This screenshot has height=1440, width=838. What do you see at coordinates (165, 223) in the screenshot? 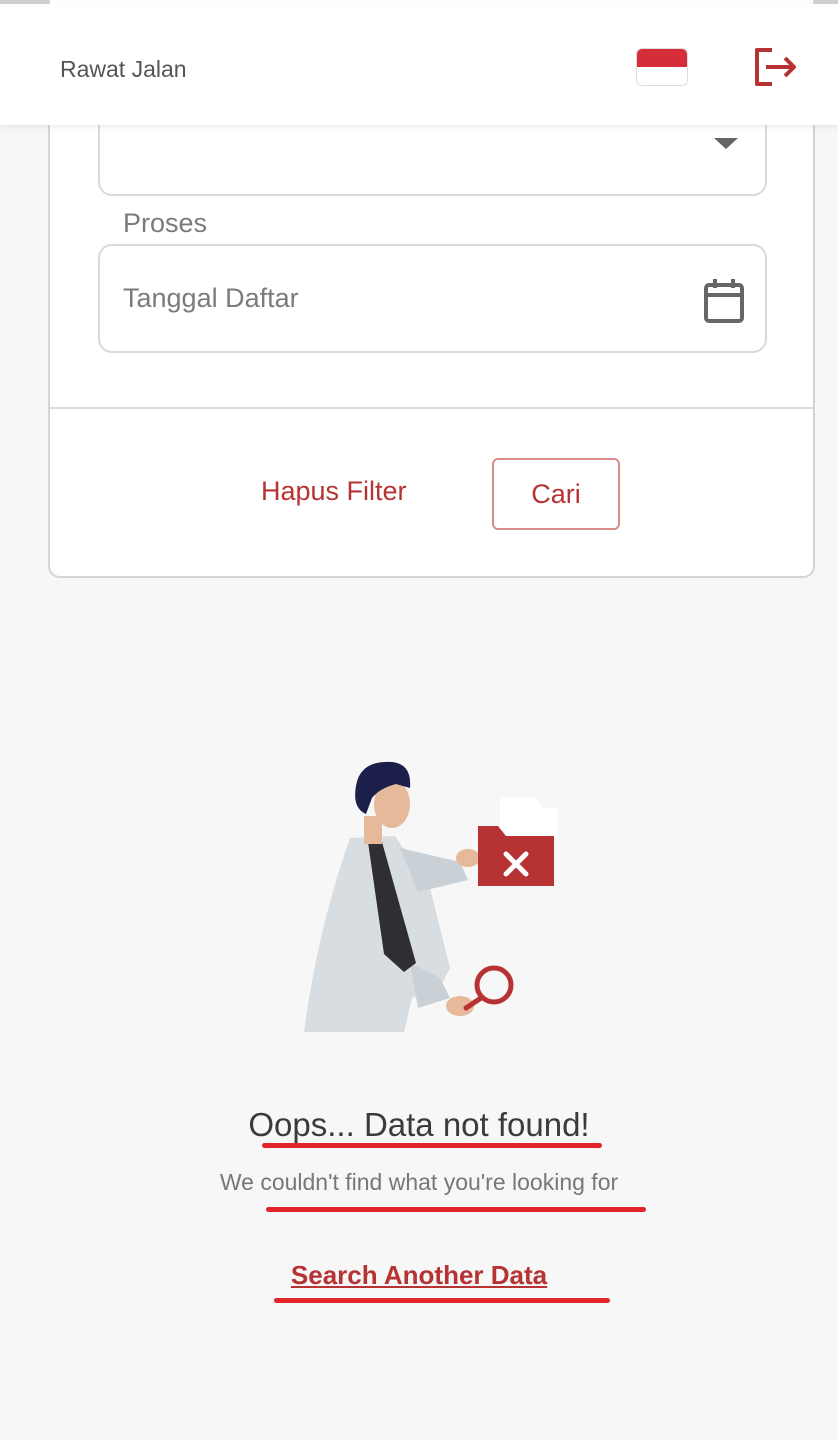
I see `status-select-value: Proses` at bounding box center [165, 223].